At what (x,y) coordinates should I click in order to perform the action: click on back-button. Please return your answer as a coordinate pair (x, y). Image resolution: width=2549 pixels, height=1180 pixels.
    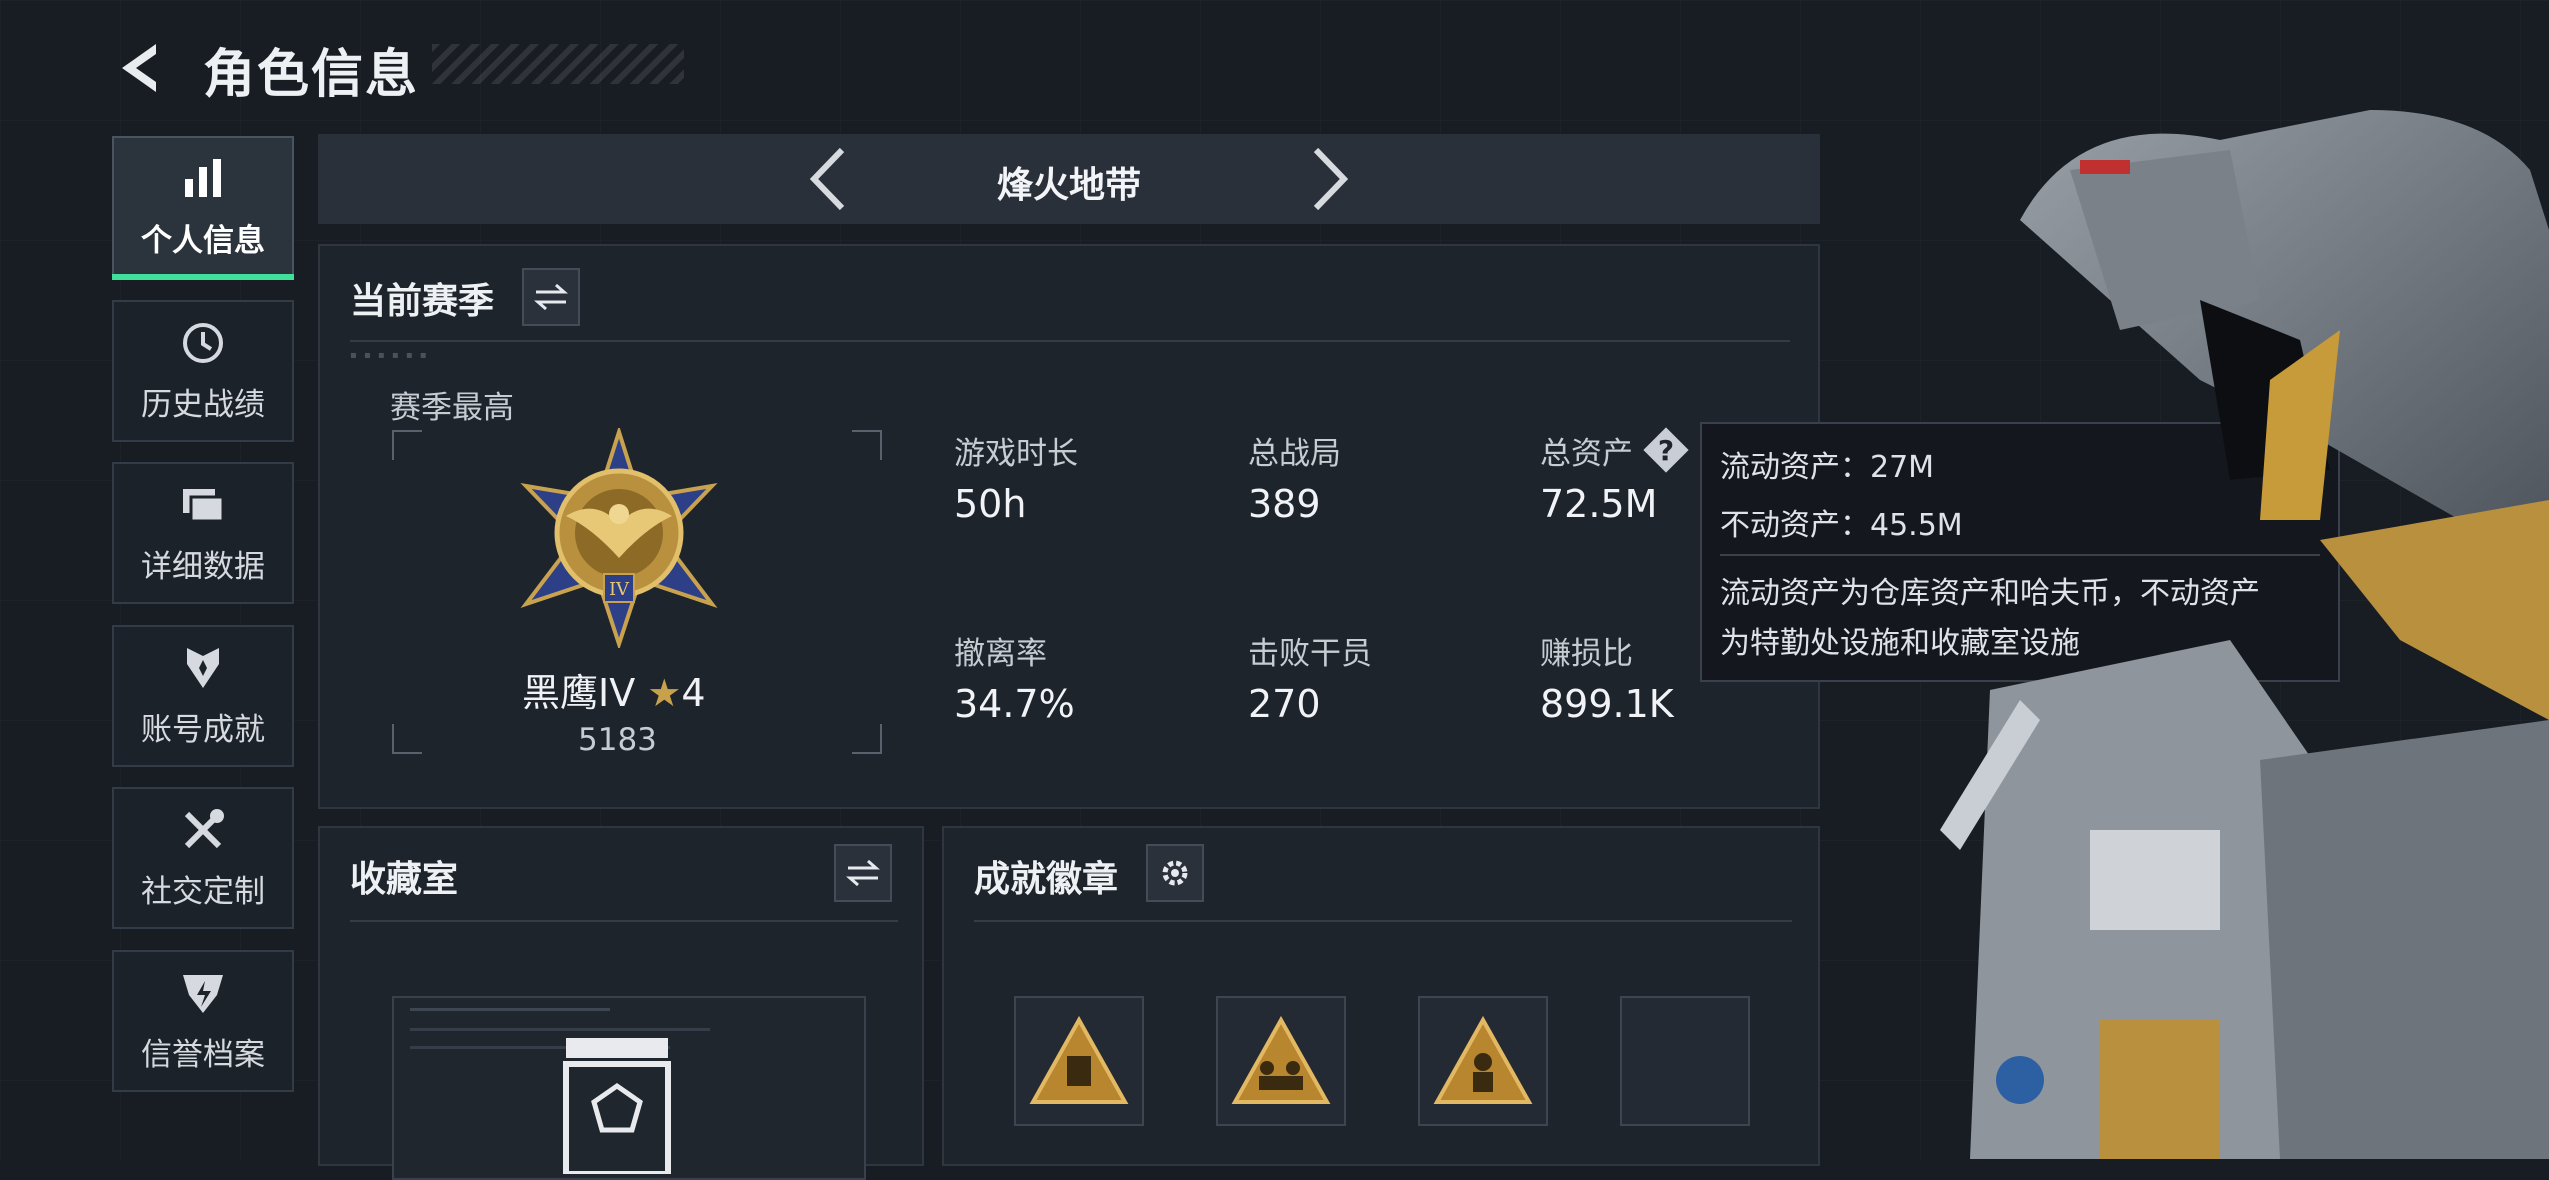
    Looking at the image, I should click on (142, 68).